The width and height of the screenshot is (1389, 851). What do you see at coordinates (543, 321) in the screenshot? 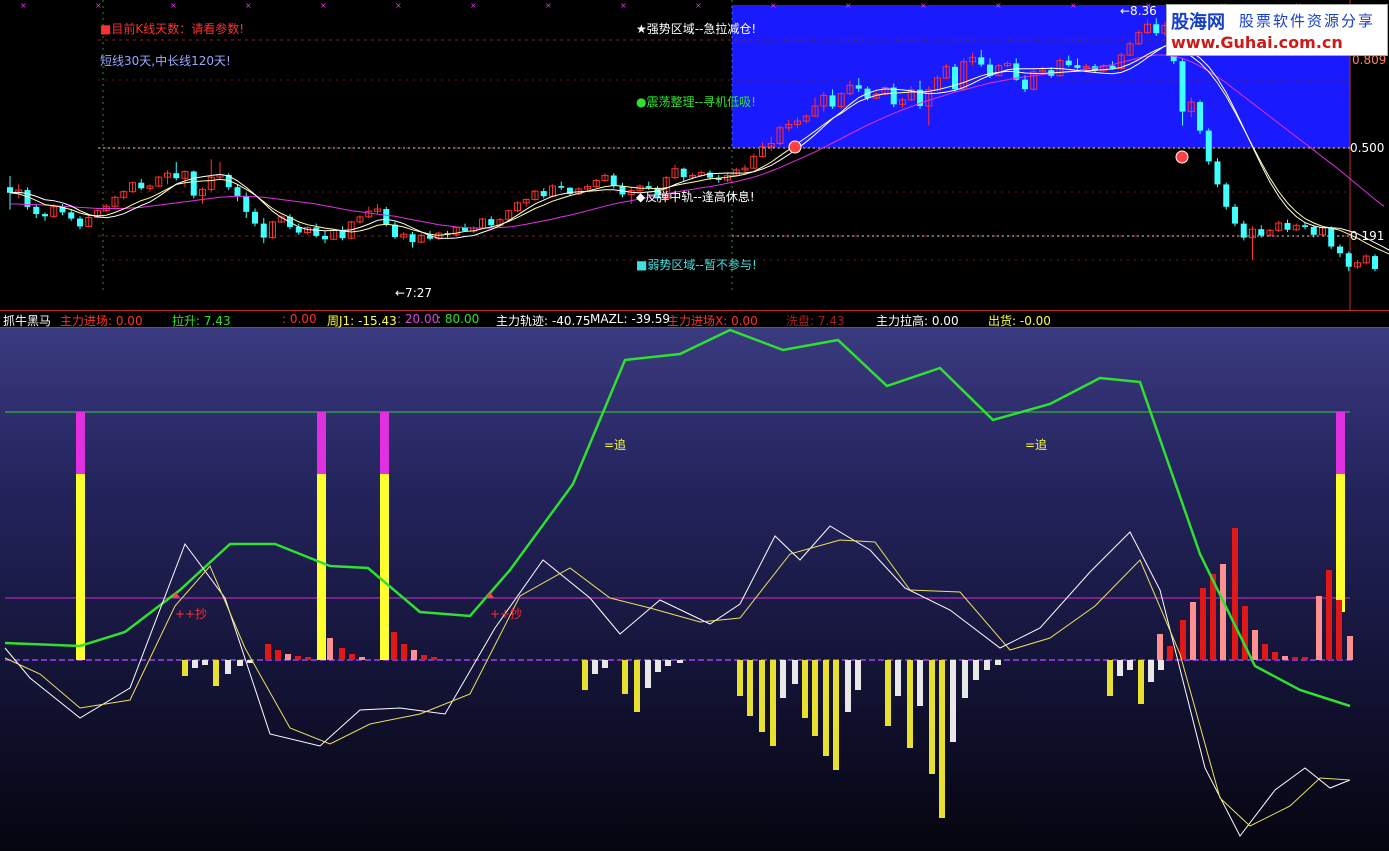
I see `indicator-main-track: 主力轨迹: -40.75` at bounding box center [543, 321].